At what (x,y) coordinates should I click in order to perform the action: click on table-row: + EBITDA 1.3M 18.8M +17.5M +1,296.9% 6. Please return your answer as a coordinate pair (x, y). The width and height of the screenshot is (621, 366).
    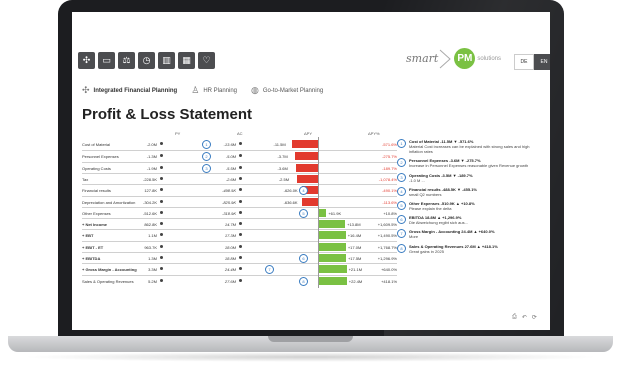
    Looking at the image, I should click on (239, 257).